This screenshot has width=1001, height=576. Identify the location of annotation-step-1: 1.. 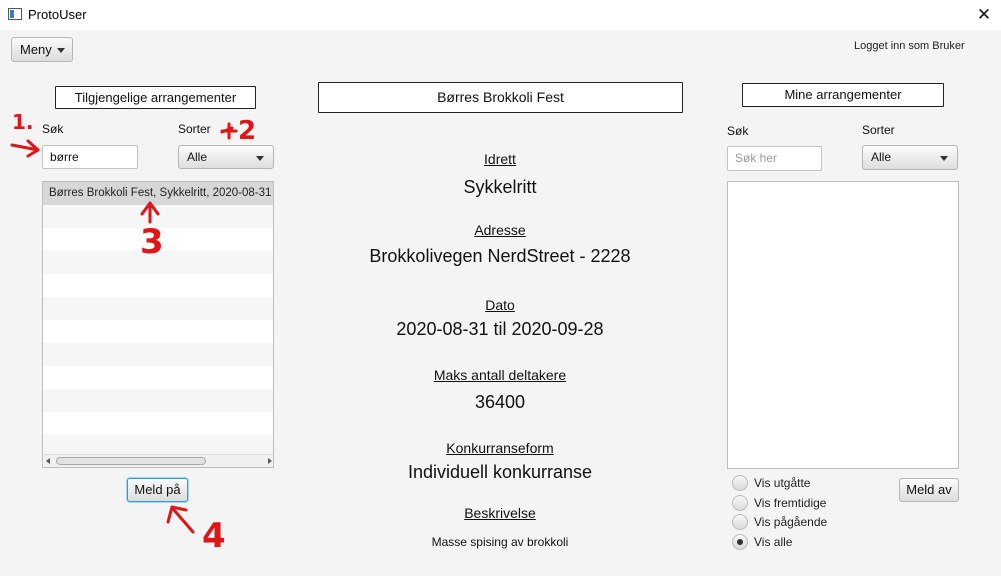
(23, 122).